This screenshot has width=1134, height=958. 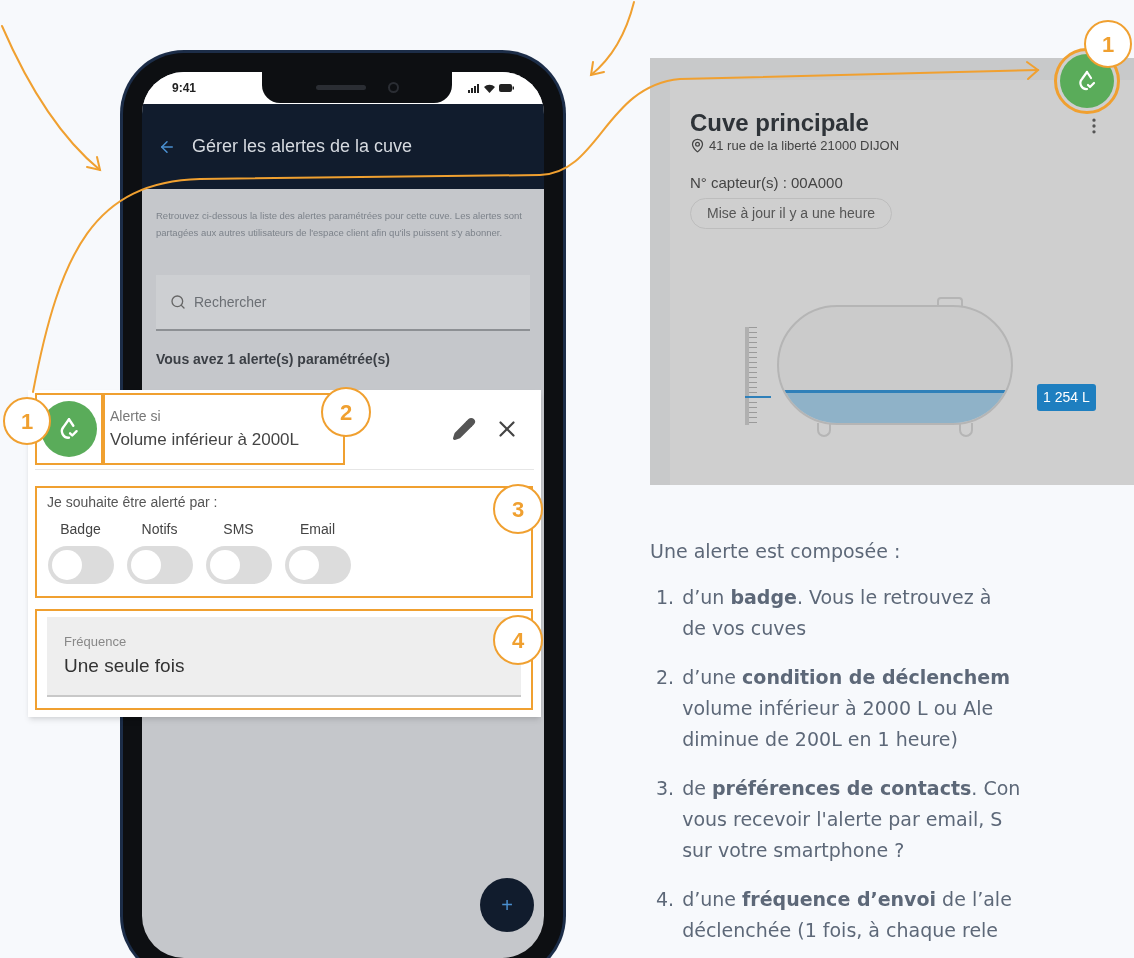 I want to click on battery-icon, so click(x=506, y=88).